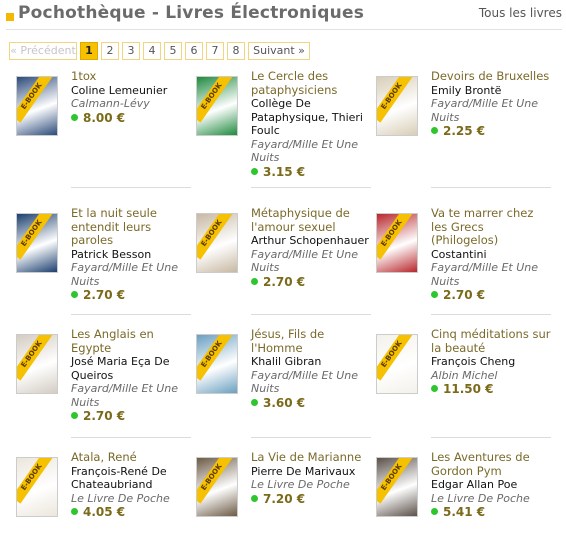 This screenshot has height=543, width=566. I want to click on book-author: Coline Lemeunier, so click(131, 91).